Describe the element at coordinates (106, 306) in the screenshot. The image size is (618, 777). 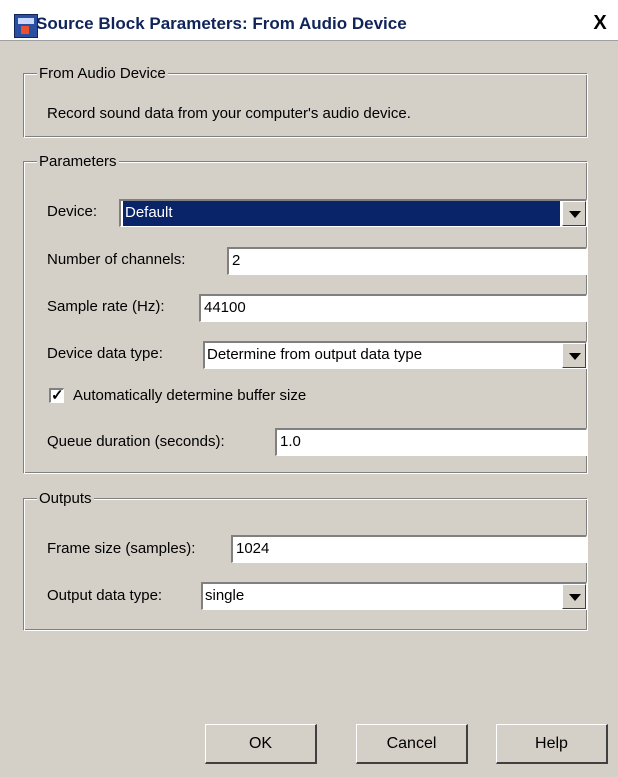
I see `sample-rate-label: Sample rate (Hz):` at that location.